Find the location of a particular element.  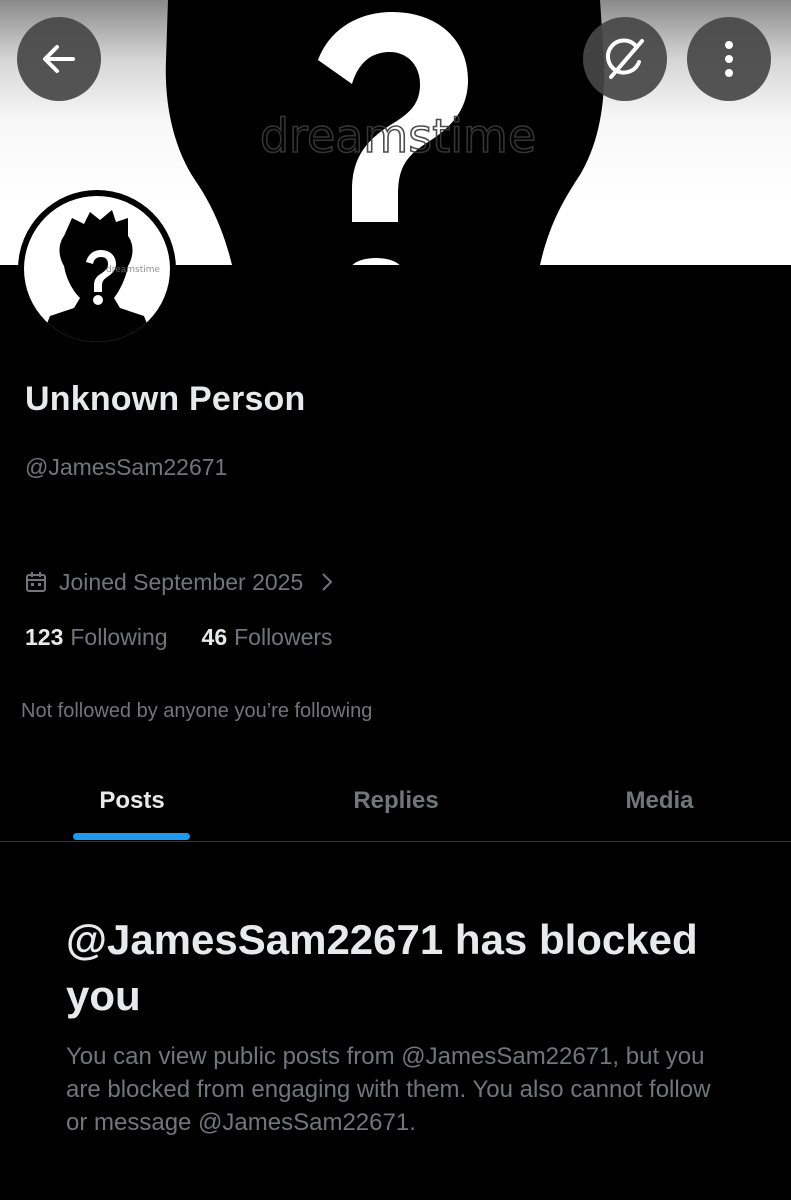

grok-button is located at coordinates (625, 59).